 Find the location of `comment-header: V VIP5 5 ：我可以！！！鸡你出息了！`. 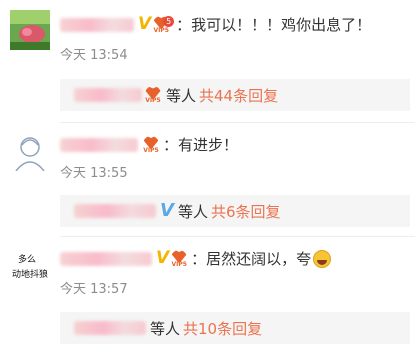

comment-header: V VIP5 5 ：我可以！！！鸡你出息了！ is located at coordinates (215, 24).